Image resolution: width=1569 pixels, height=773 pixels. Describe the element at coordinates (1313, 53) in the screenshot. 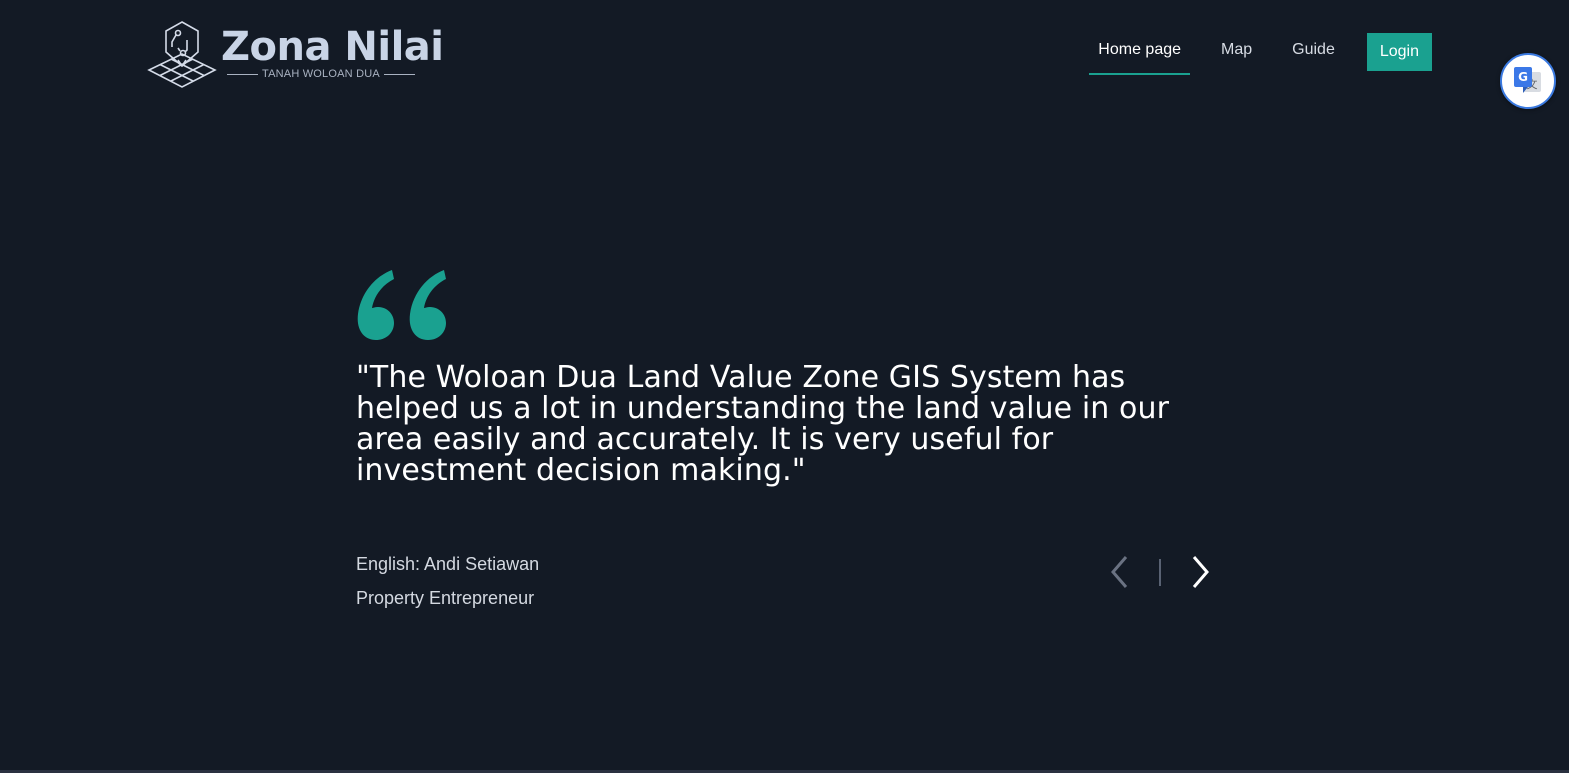

I see `nav-guide: Guide` at that location.